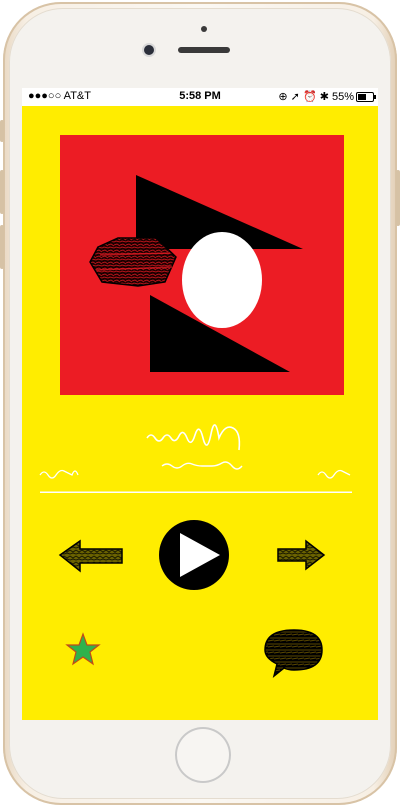 The image size is (400, 807). Describe the element at coordinates (200, 97) in the screenshot. I see `status-bar: ●●●○○ AT&T 5:58 PM ⊕ ➚ ⏰ ✱ 55%` at that location.